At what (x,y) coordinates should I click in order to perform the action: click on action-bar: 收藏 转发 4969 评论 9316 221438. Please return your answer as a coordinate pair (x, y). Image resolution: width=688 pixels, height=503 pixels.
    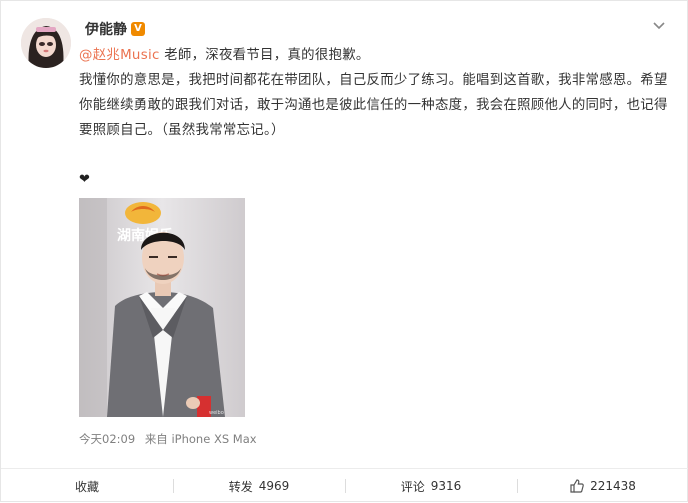
    Looking at the image, I should click on (344, 485).